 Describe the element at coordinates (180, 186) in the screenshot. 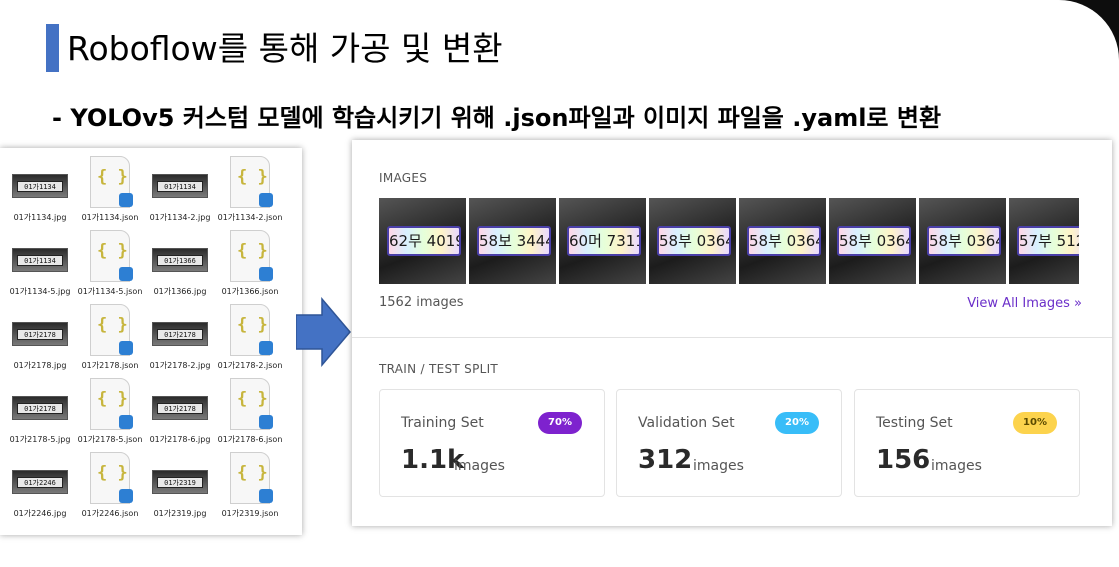

I see `plate-text: 01가1134` at that location.